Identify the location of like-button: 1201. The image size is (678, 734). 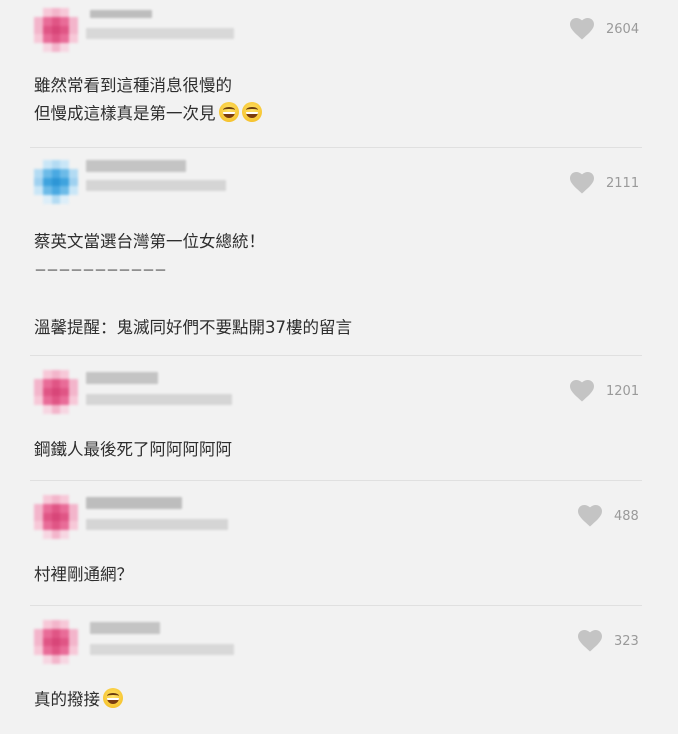
(604, 391).